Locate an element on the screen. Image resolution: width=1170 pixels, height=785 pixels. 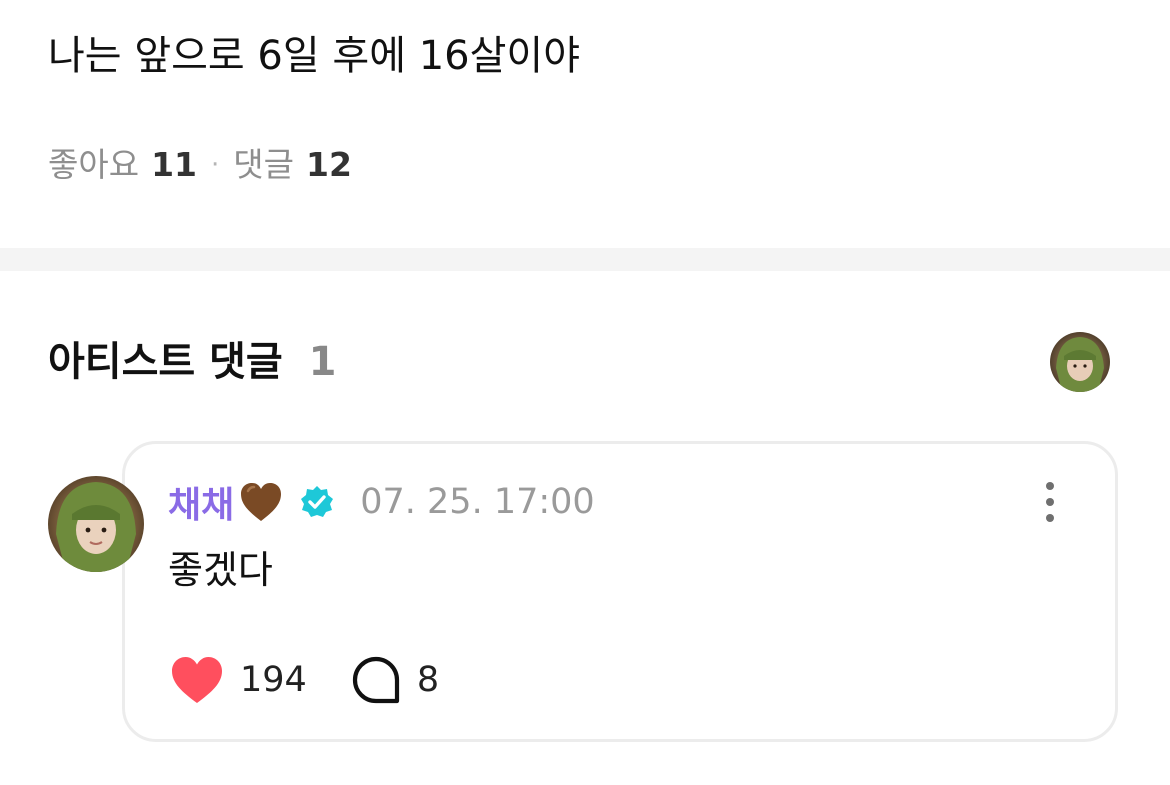
artist-comments-count: 1 is located at coordinates (322, 362).